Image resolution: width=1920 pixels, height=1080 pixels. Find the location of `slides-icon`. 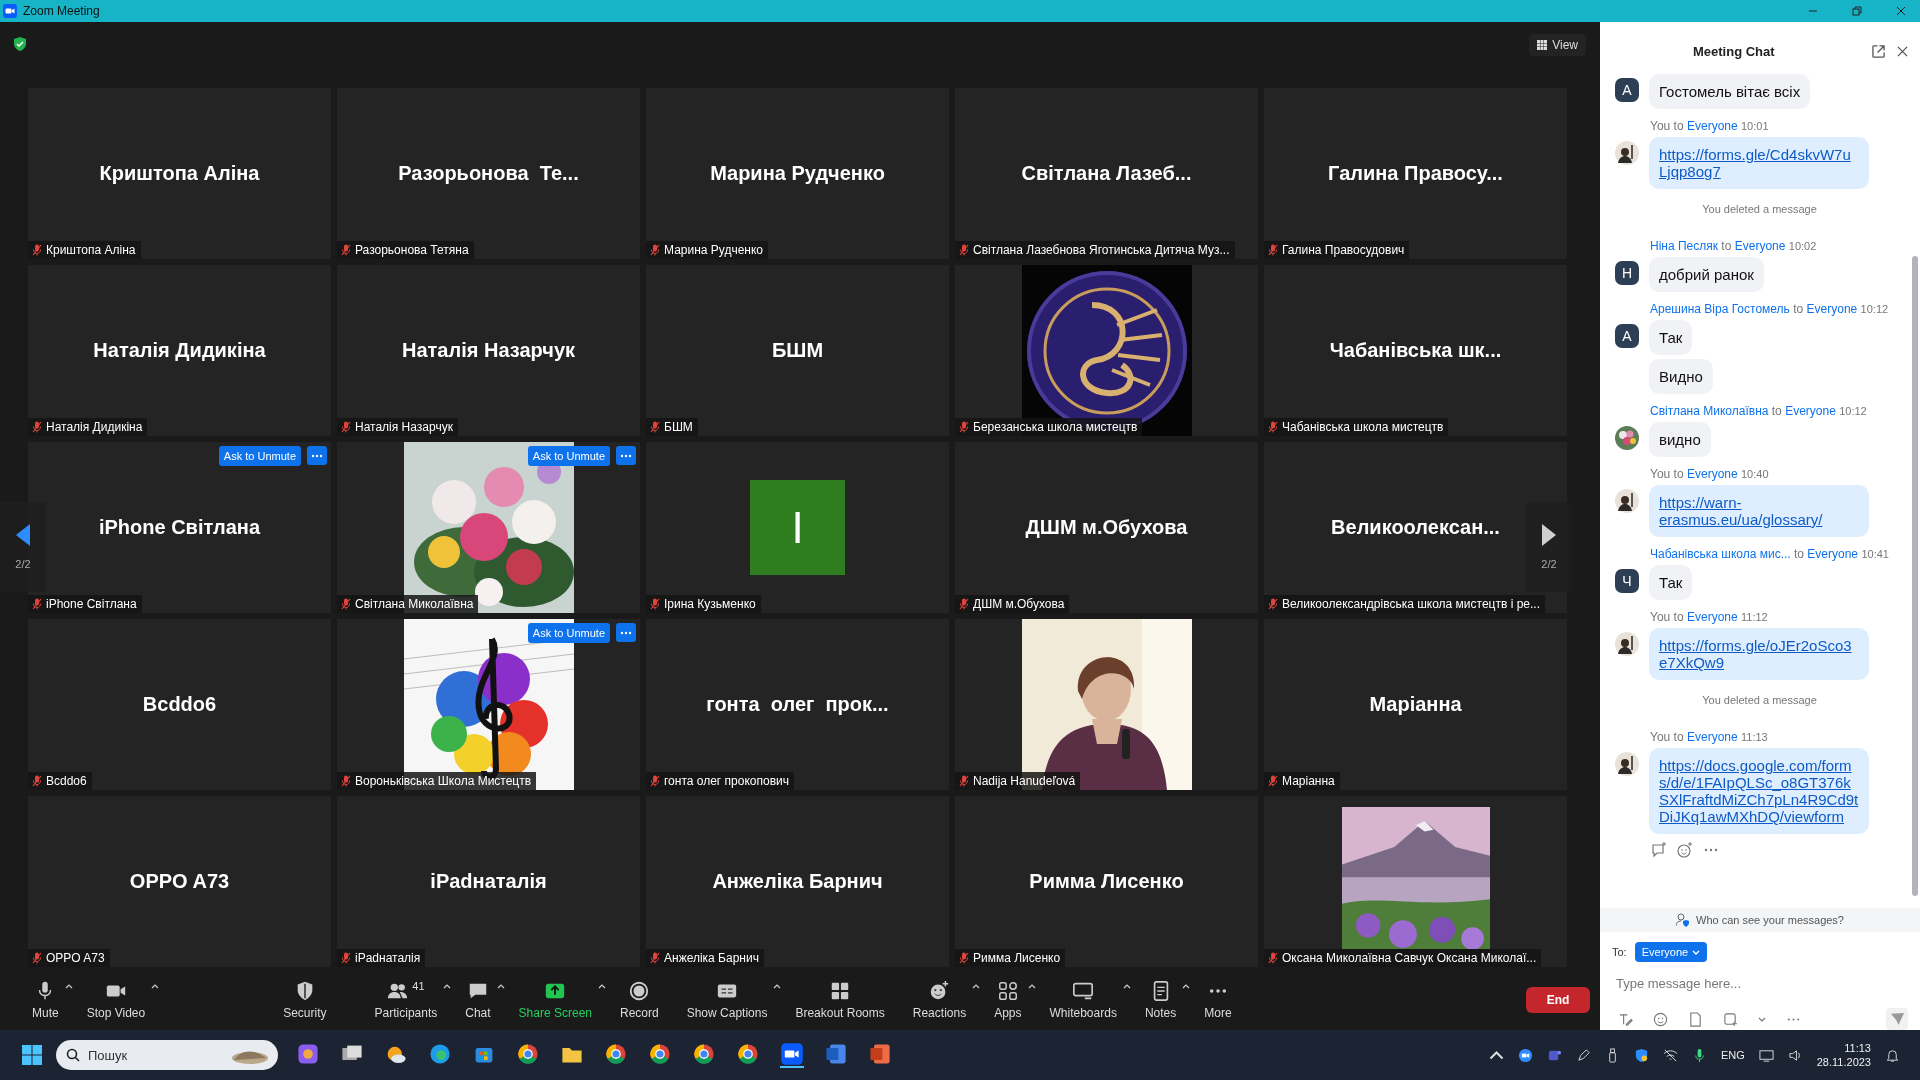

slides-icon is located at coordinates (880, 1054).